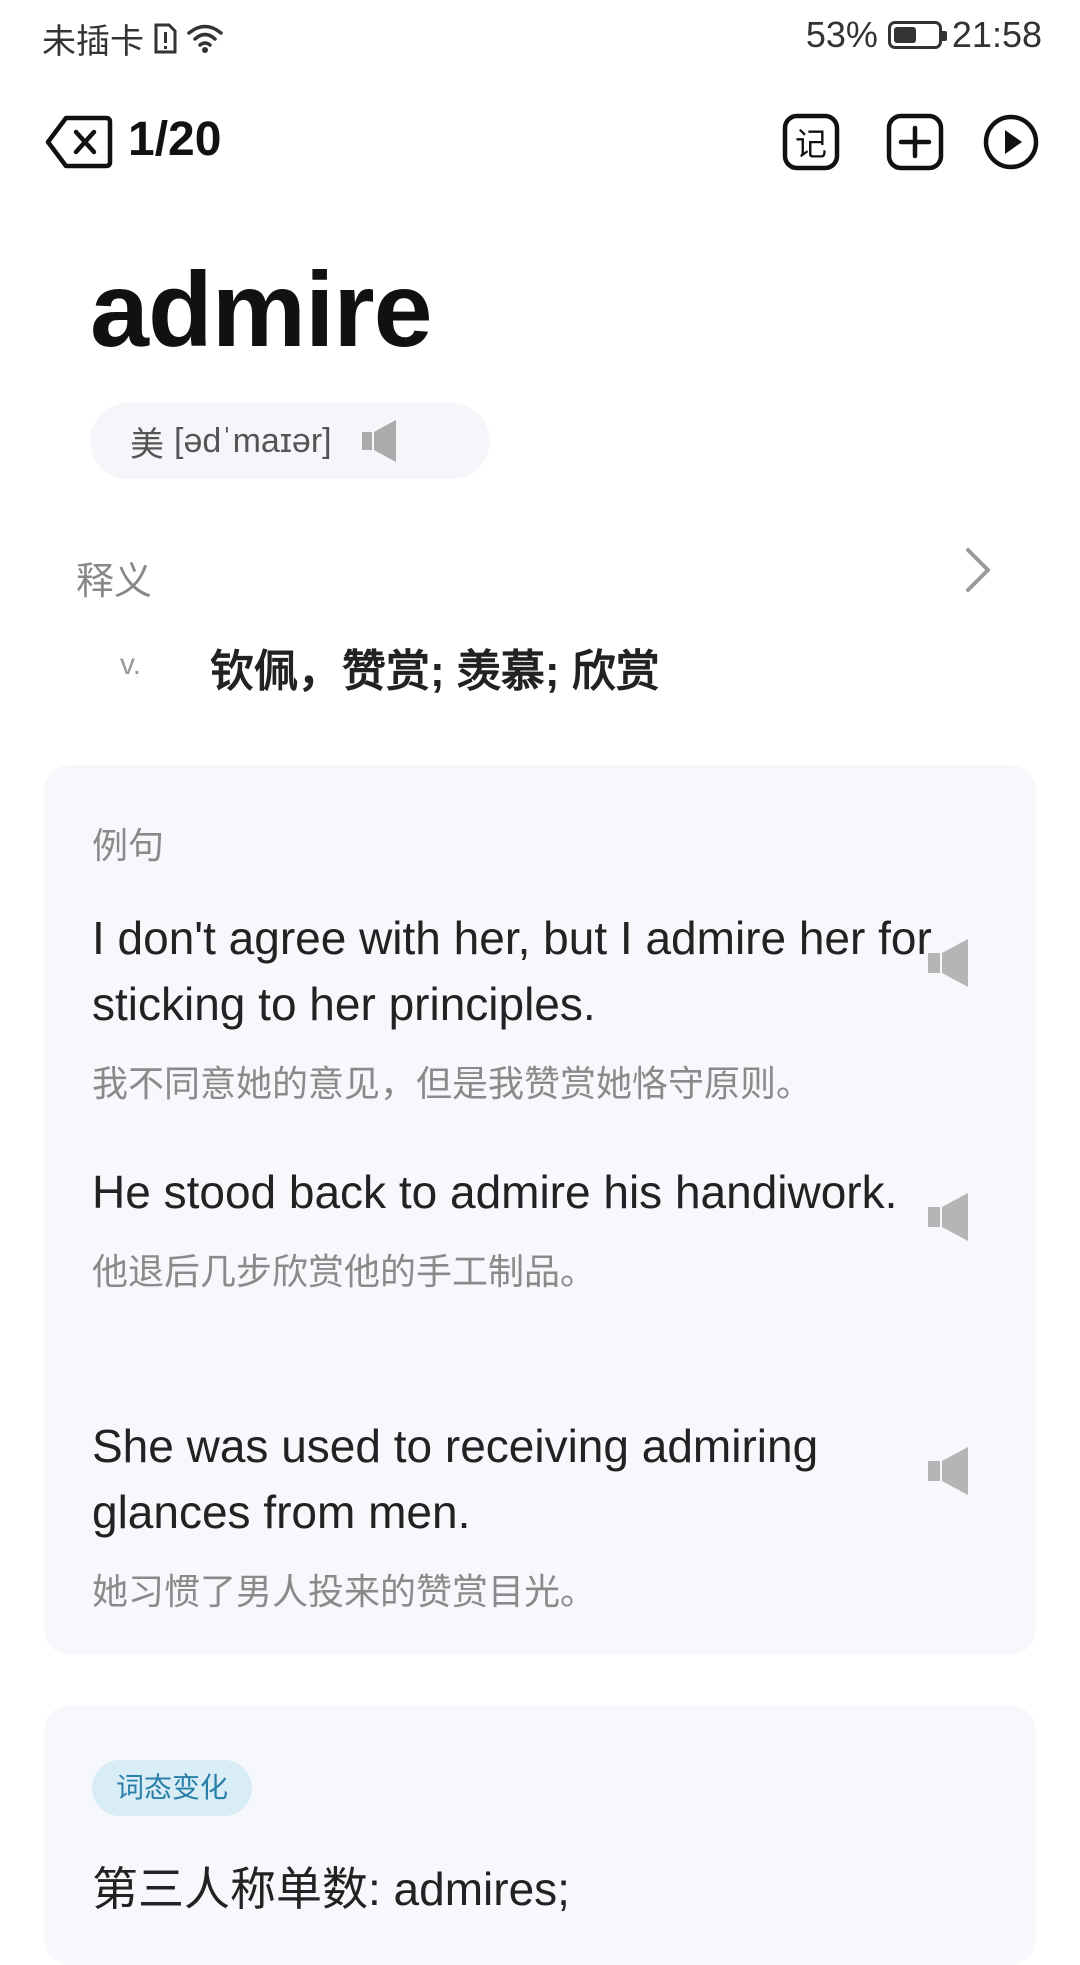  I want to click on status-right: 53% 21:58, so click(924, 35).